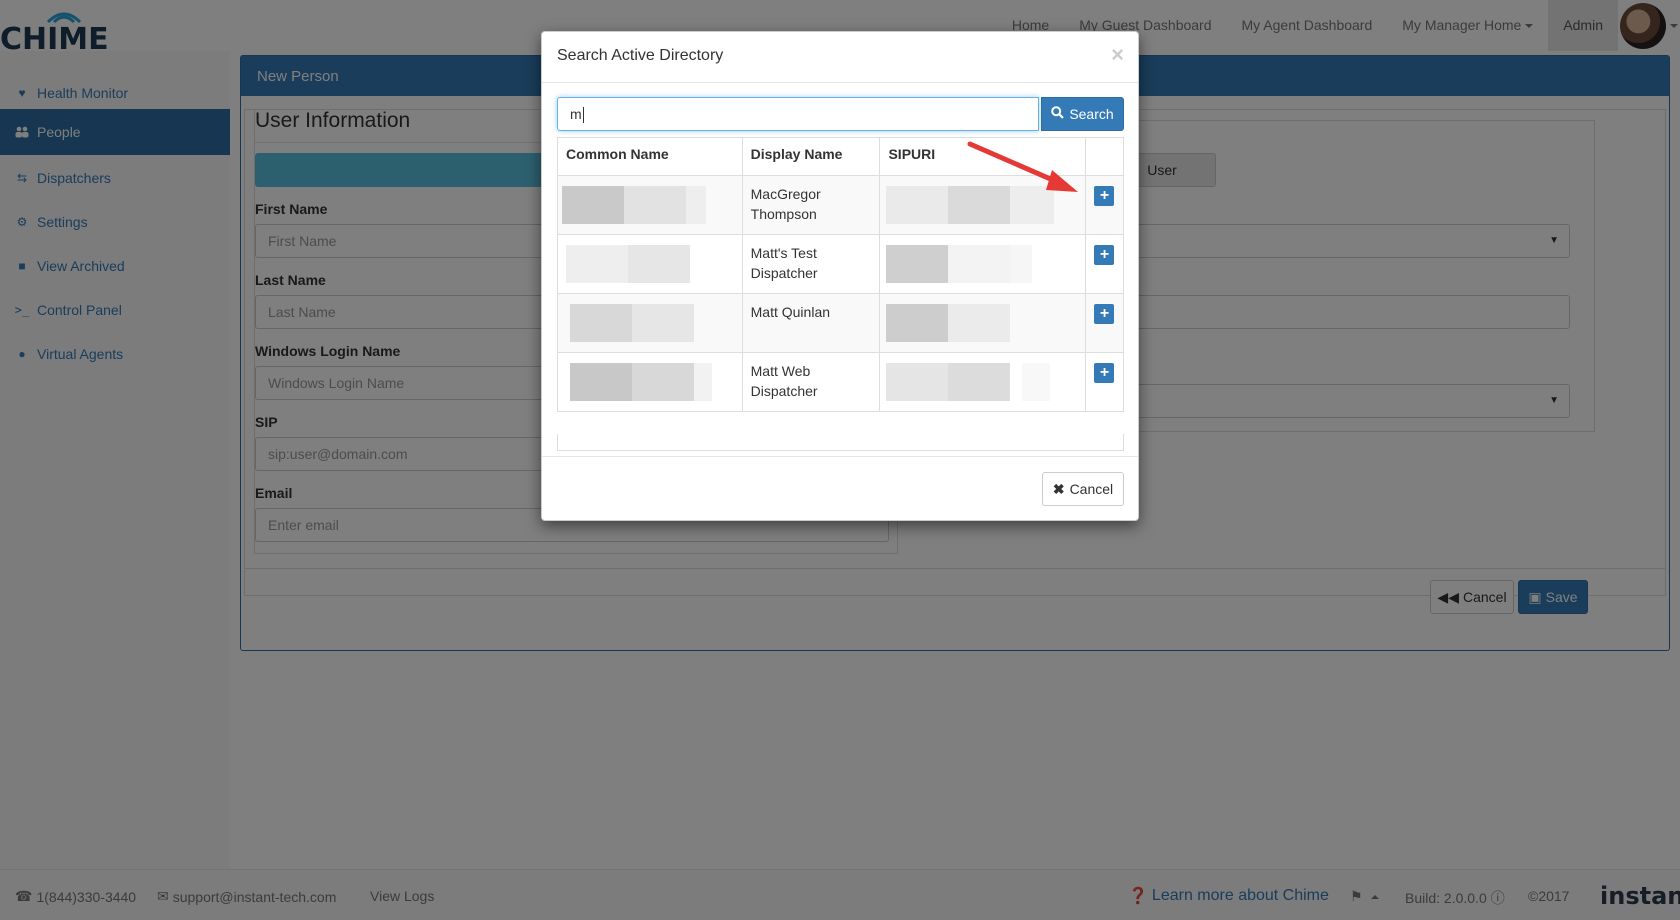  Describe the element at coordinates (1058, 114) in the screenshot. I see `search-icon` at that location.